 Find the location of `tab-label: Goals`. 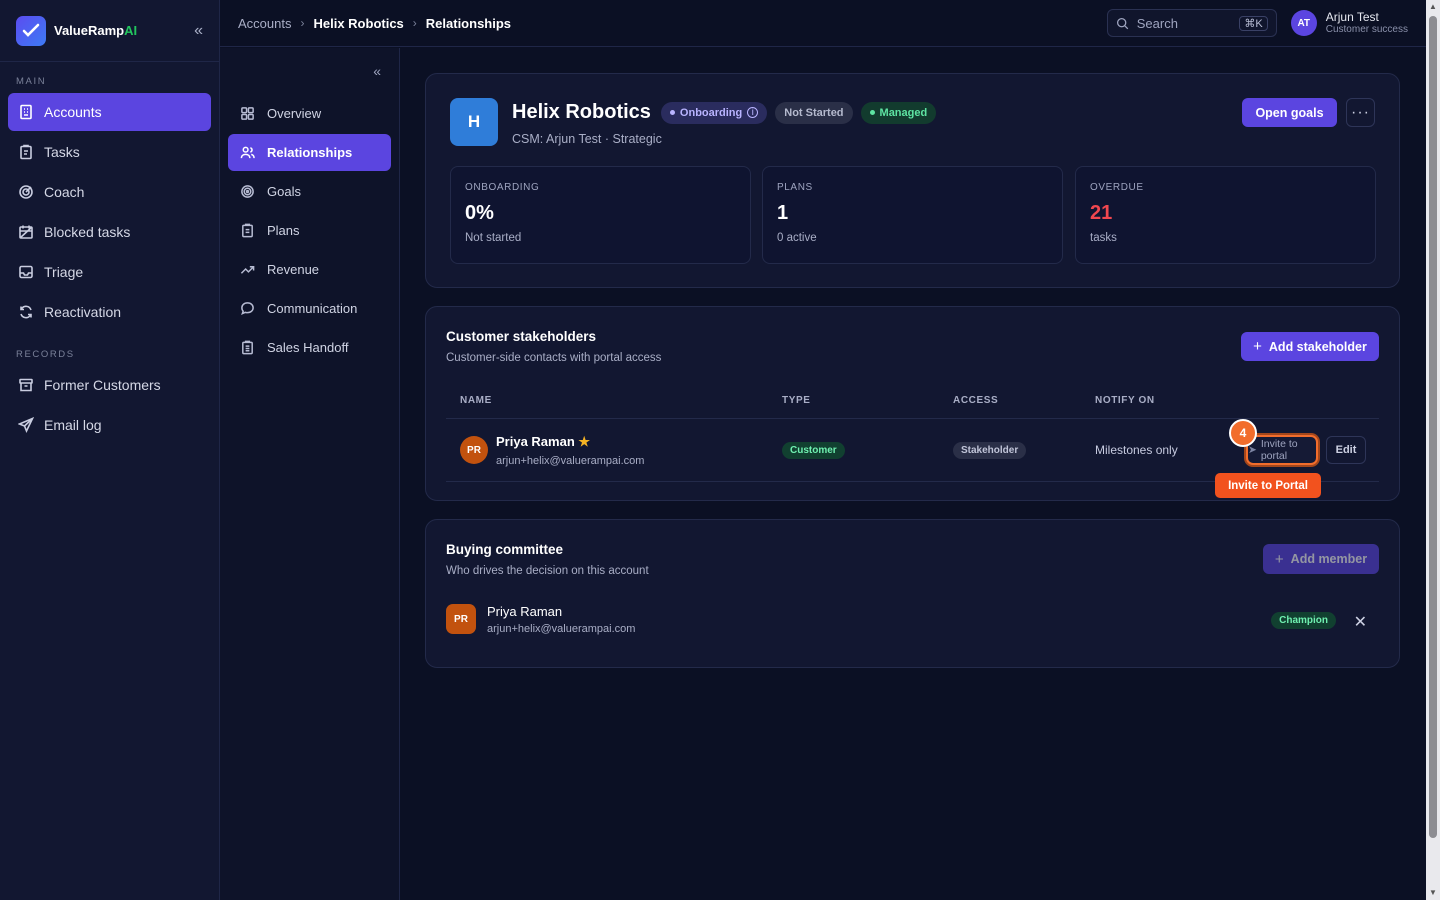

tab-label: Goals is located at coordinates (284, 191).